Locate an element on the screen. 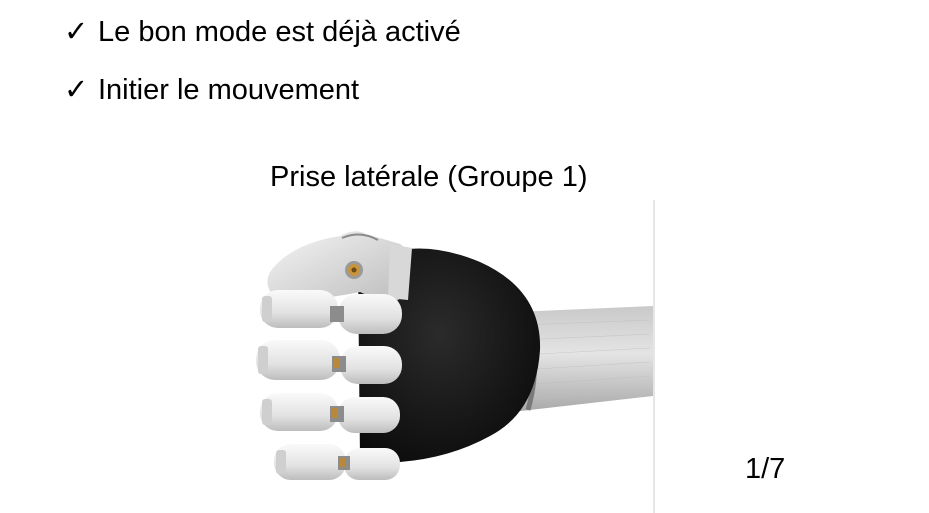 This screenshot has width=929, height=513. checklist-item-mode-active: ✓ Le bon mode est déjà activé is located at coordinates (262, 32).